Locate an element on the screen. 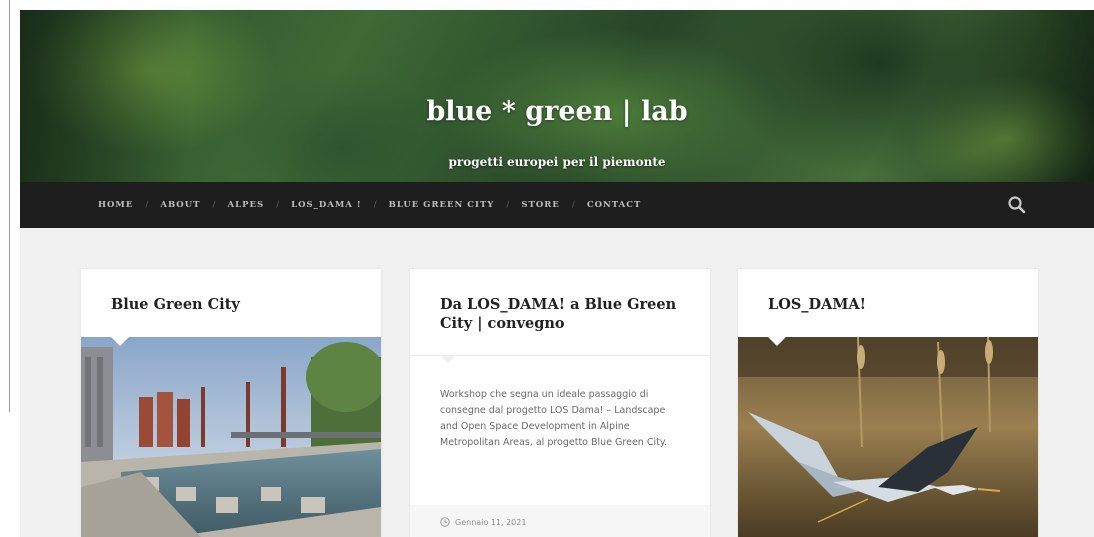 Image resolution: width=1094 pixels, height=537 pixels. nav-item-about: ABOUT is located at coordinates (180, 205).